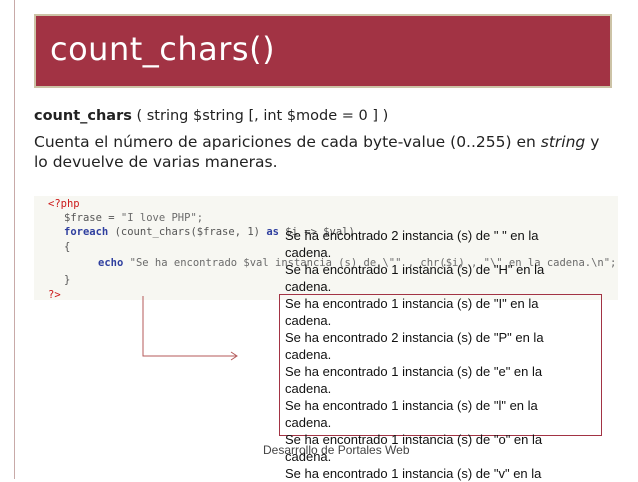 Image resolution: width=638 pixels, height=482 pixels. What do you see at coordinates (336, 450) in the screenshot?
I see `footer-text: Desarrollo de Portales Web` at bounding box center [336, 450].